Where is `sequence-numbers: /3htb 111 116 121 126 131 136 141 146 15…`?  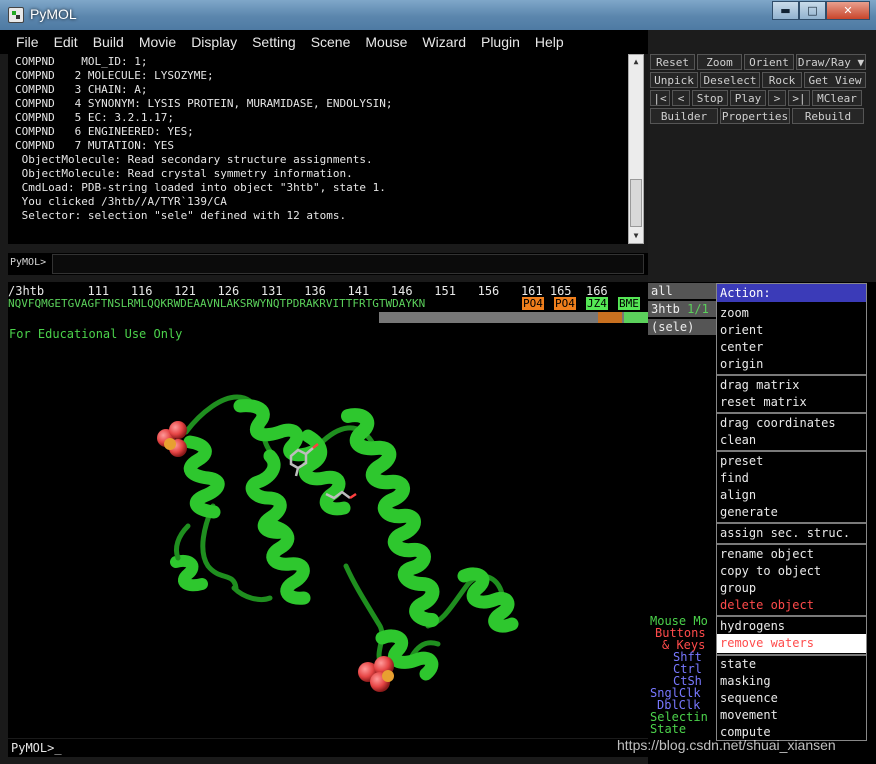 sequence-numbers: /3htb 111 116 121 126 131 136 141 146 15… is located at coordinates (308, 291).